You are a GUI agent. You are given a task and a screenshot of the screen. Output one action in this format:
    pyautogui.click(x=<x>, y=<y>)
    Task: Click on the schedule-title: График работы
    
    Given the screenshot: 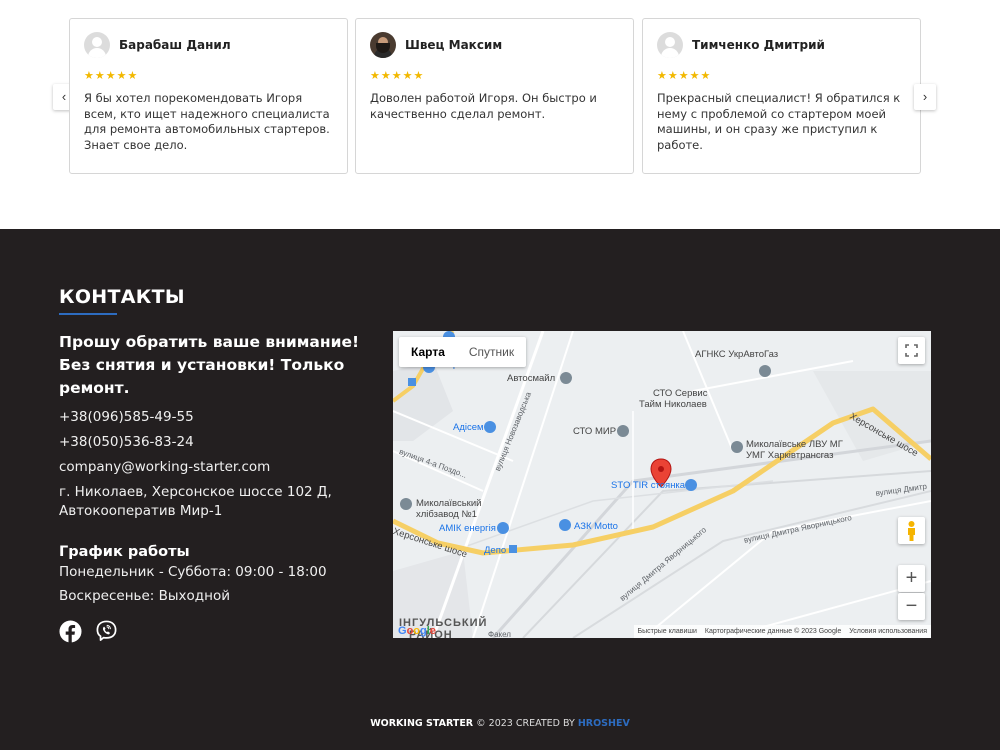 What is the action you would take?
    pyautogui.click(x=124, y=552)
    